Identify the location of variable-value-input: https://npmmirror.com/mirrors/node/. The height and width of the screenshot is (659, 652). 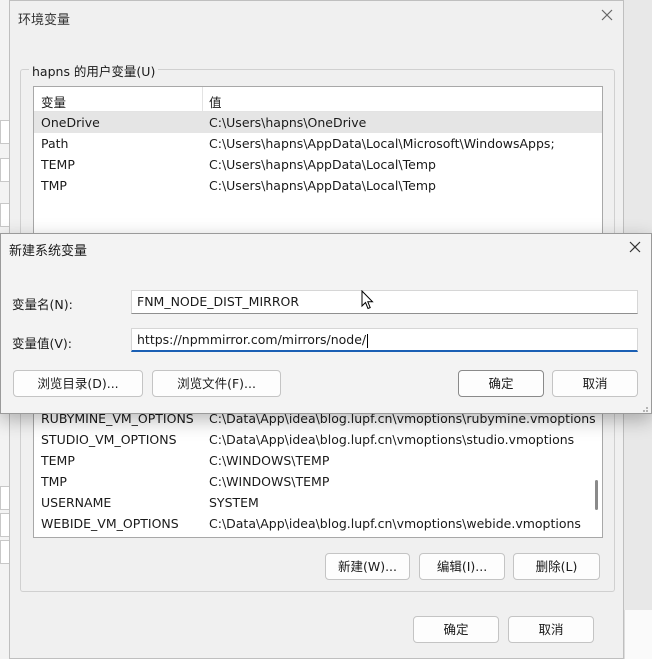
(384, 340).